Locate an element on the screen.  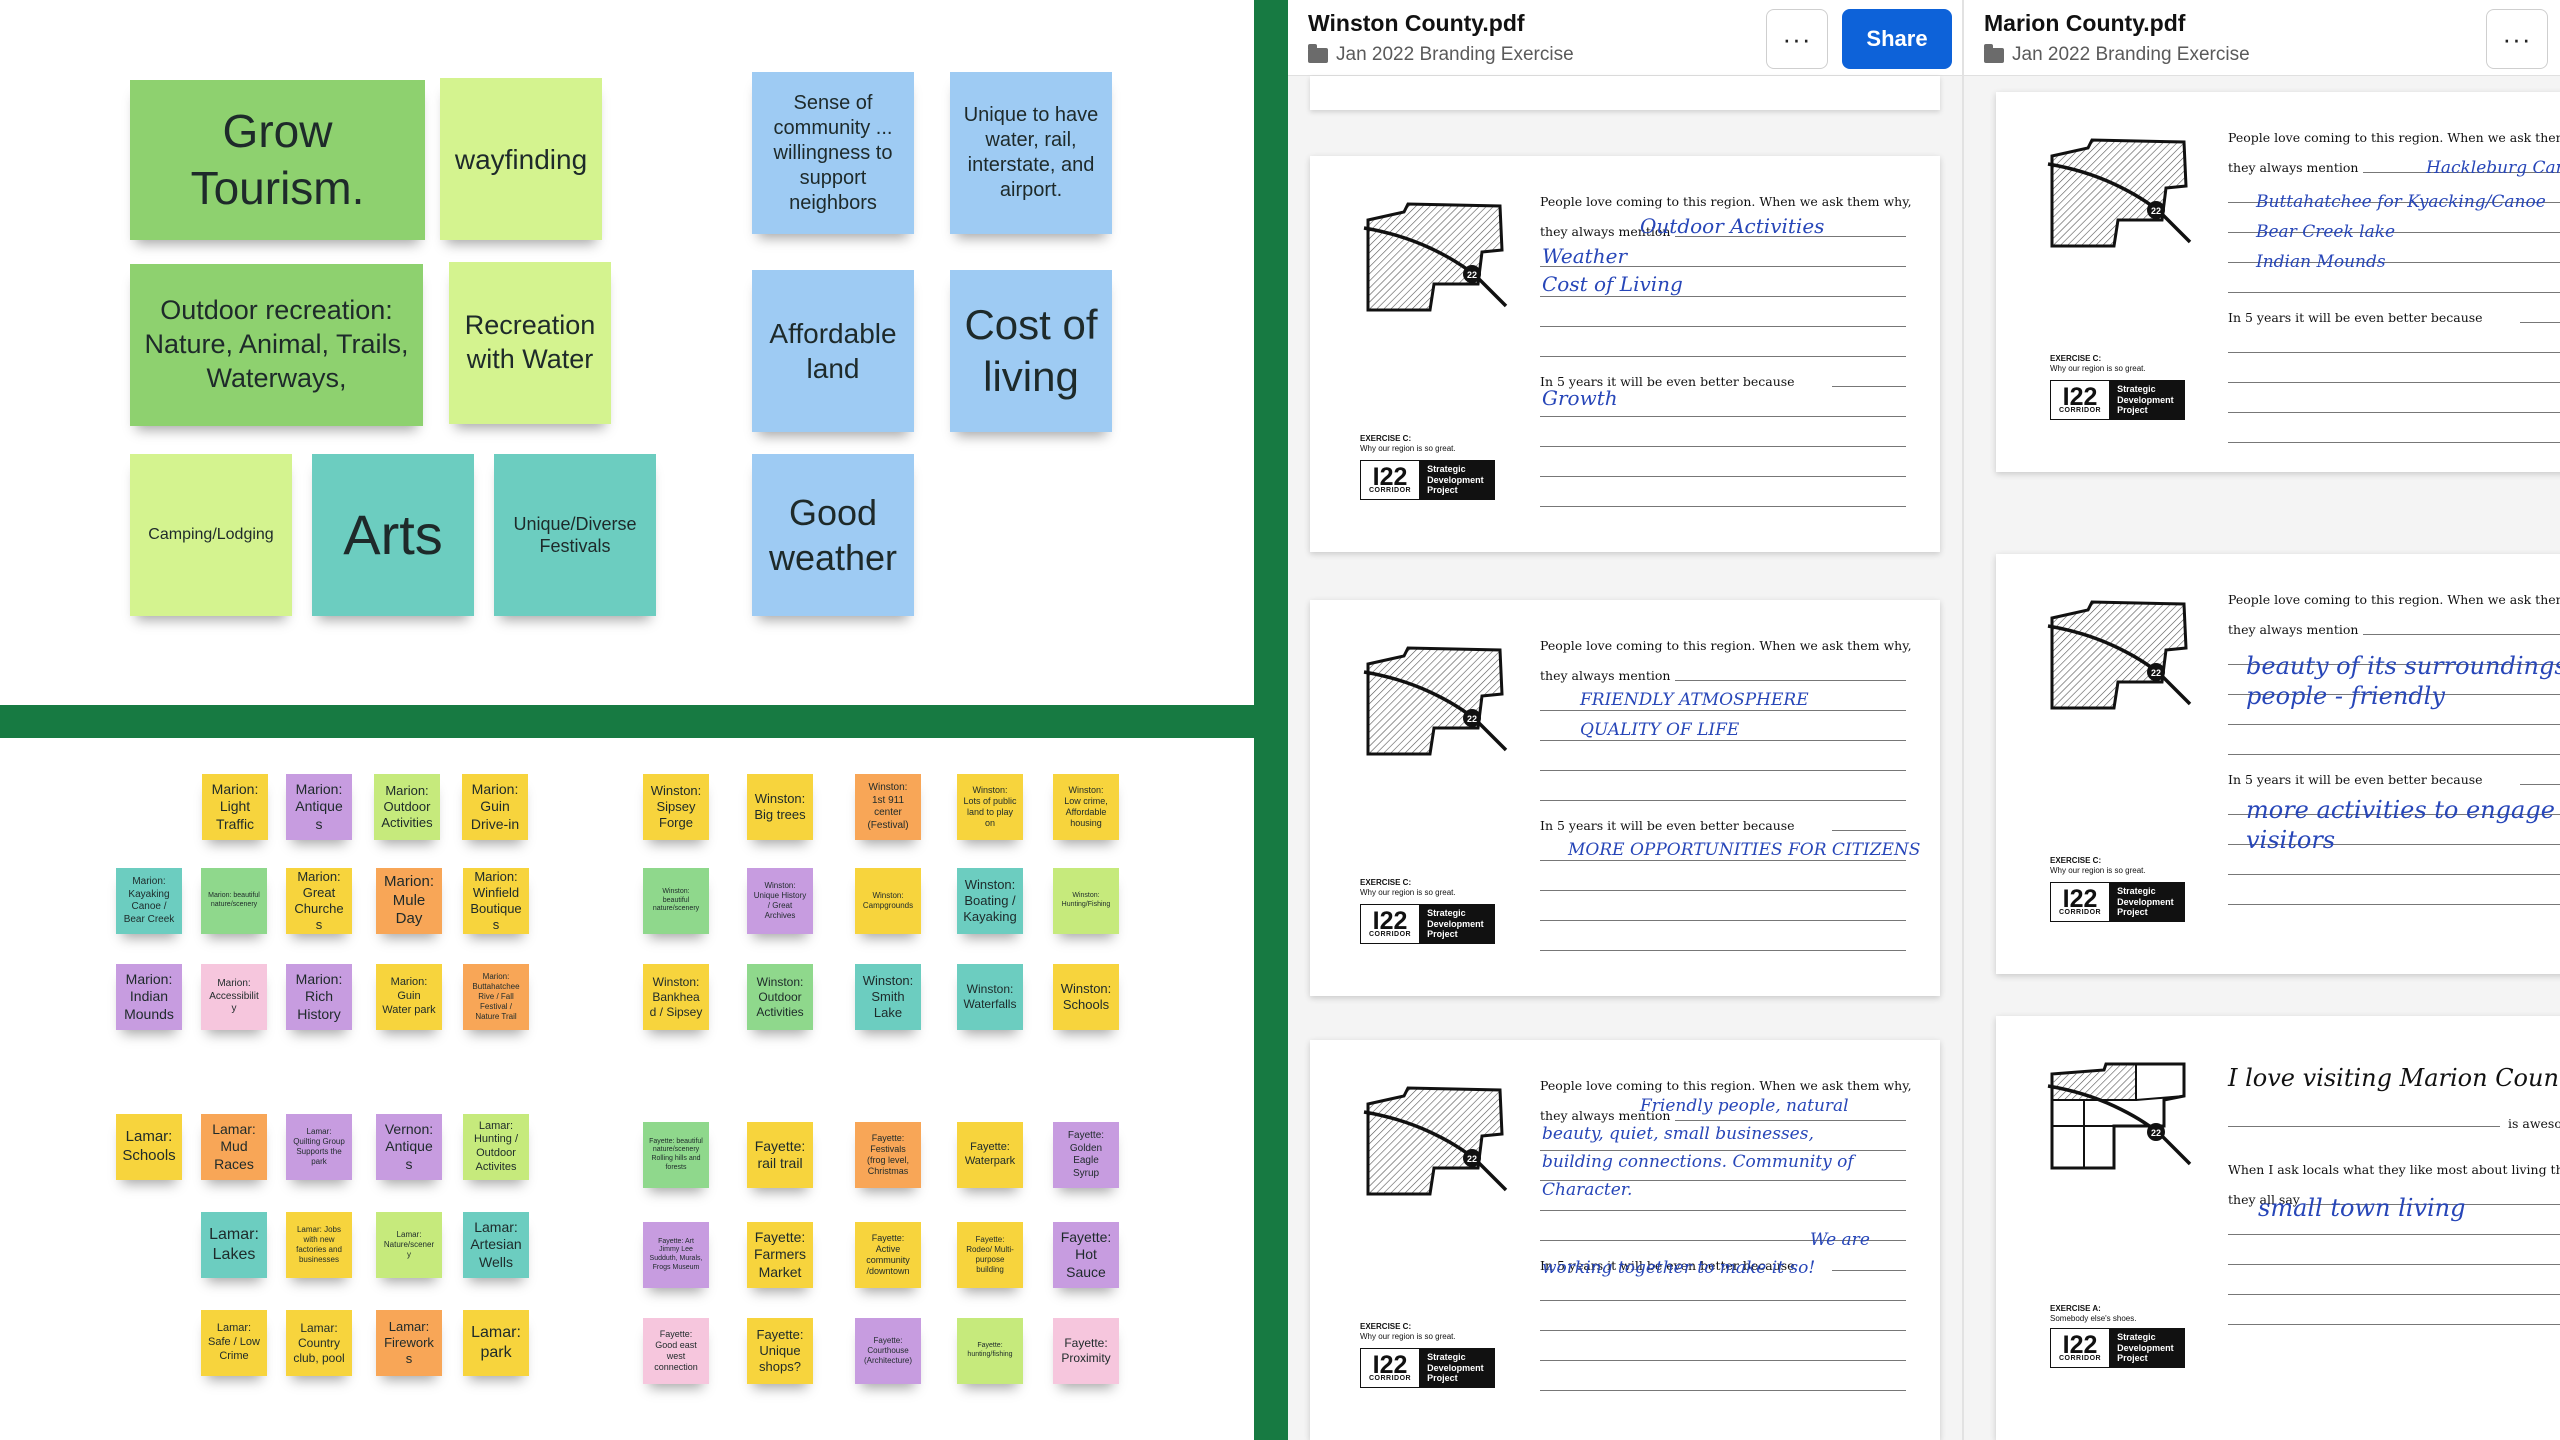
county-sticky-note: Marion: Winfield Boutiques is located at coordinates (496, 901).